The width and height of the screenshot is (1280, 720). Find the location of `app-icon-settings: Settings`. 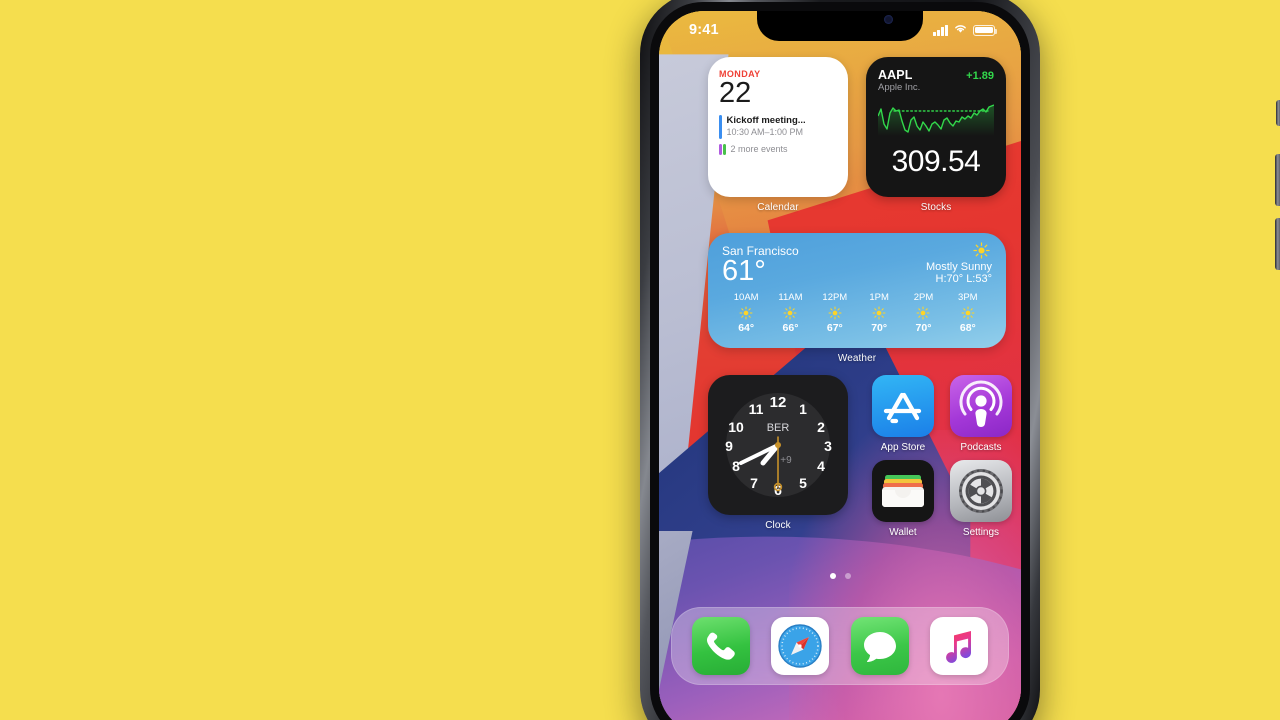

app-icon-settings: Settings is located at coordinates (981, 499).